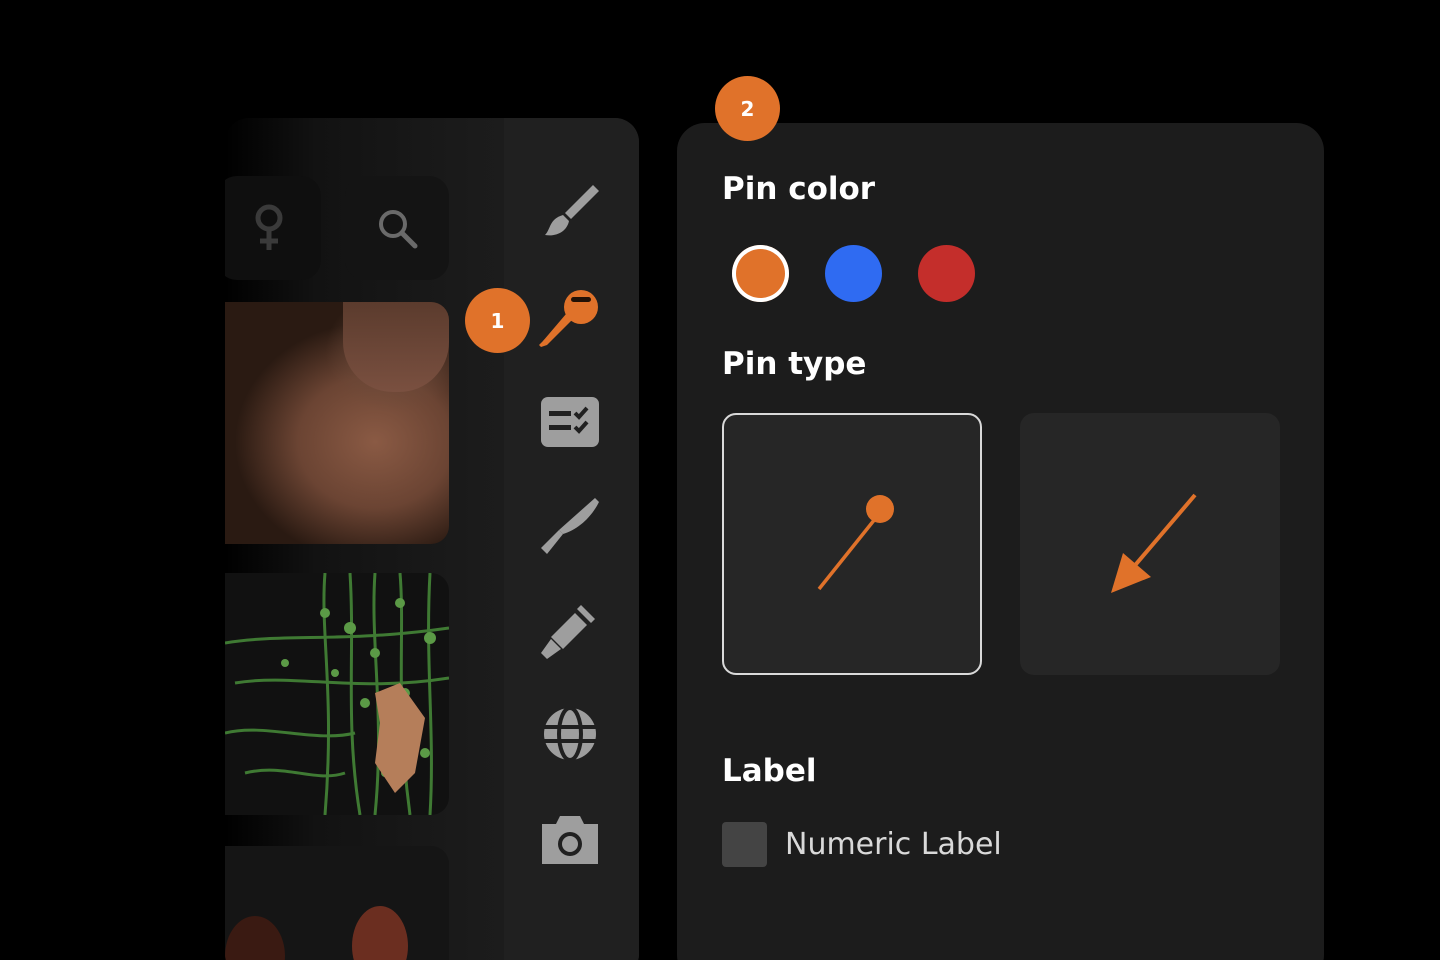 The image size is (1440, 960). I want to click on numeric-label-checkbox, so click(744, 844).